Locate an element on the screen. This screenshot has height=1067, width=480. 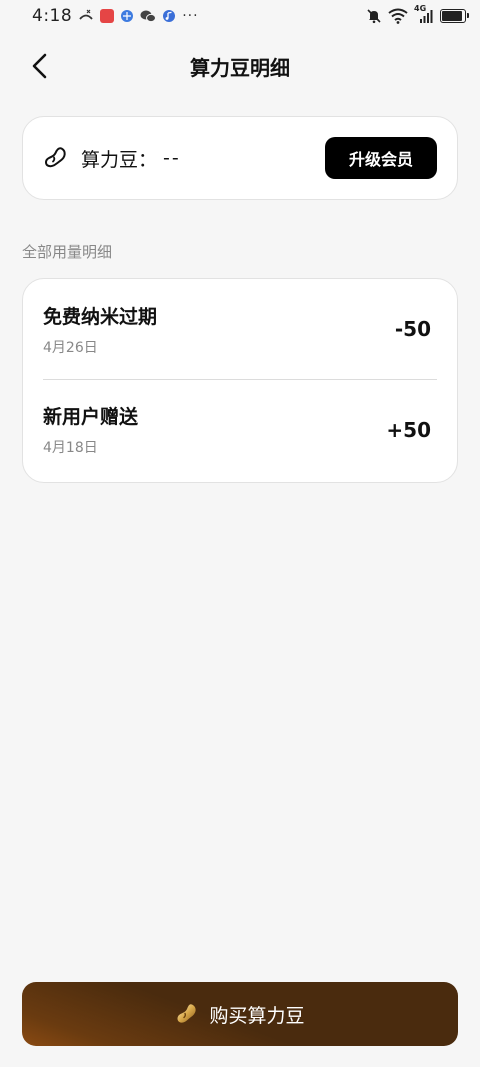
page-title: 算力豆明细 is located at coordinates (240, 67).